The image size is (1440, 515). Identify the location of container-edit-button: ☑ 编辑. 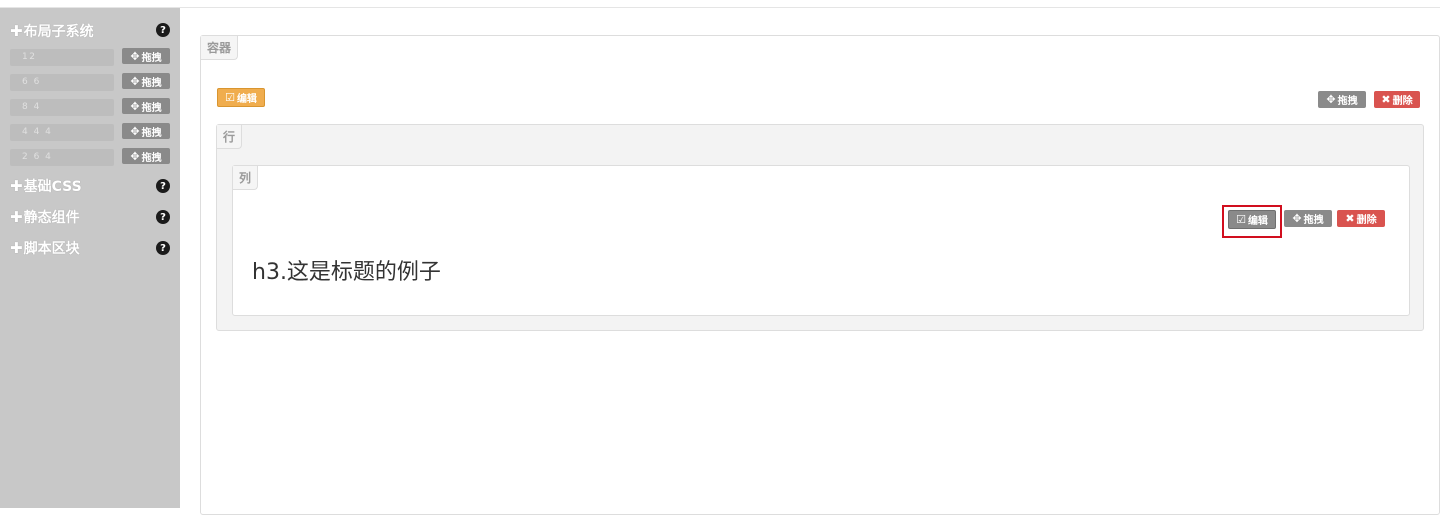
(241, 97).